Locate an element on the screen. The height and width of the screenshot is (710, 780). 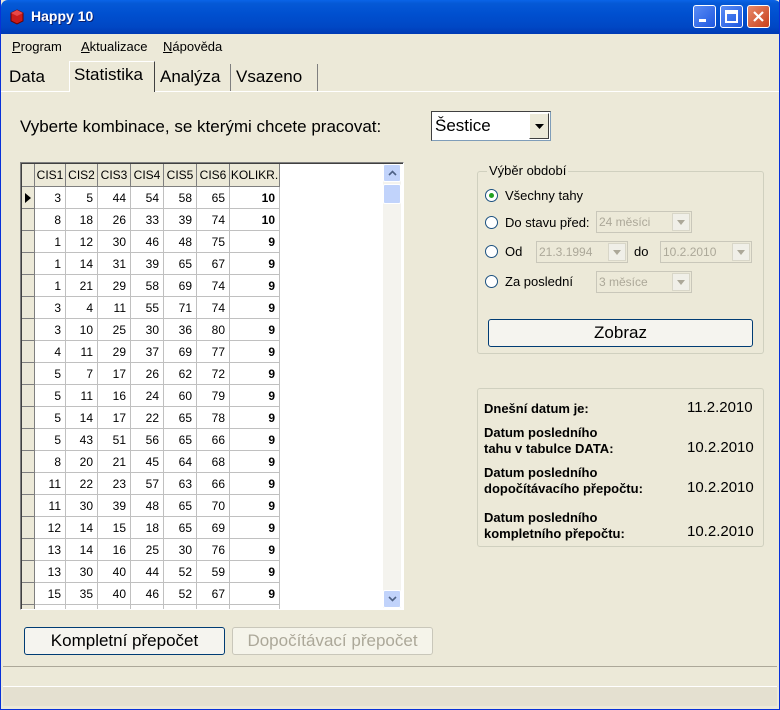
table-row: 11 30 39 48 65 70 9 is located at coordinates (151, 506).